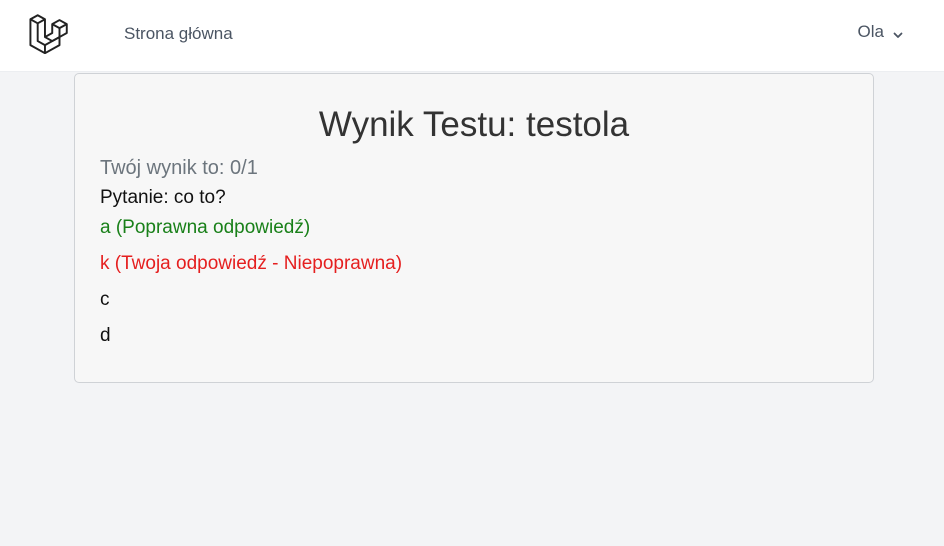  I want to click on nav-link-home: Strona główna, so click(178, 34).